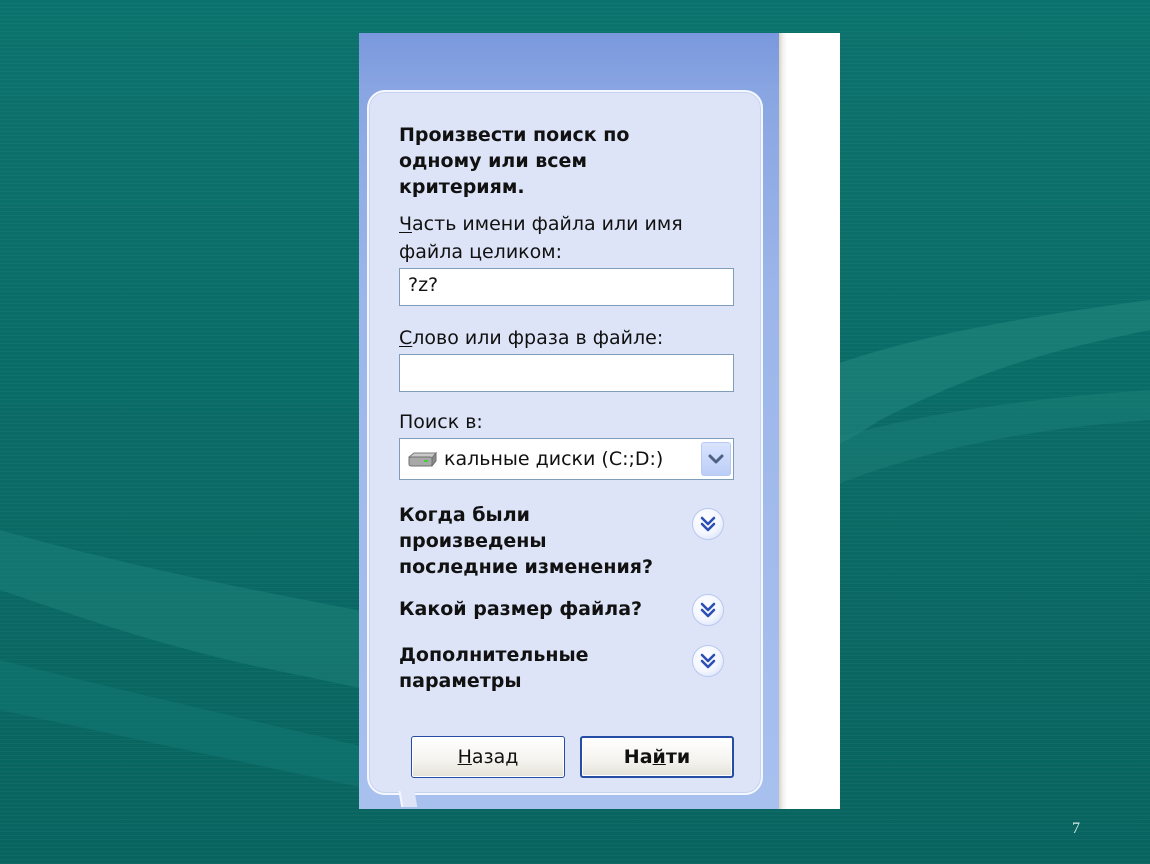 The width and height of the screenshot is (1150, 864). Describe the element at coordinates (638, 757) in the screenshot. I see `find-button-label-prefix: На` at that location.